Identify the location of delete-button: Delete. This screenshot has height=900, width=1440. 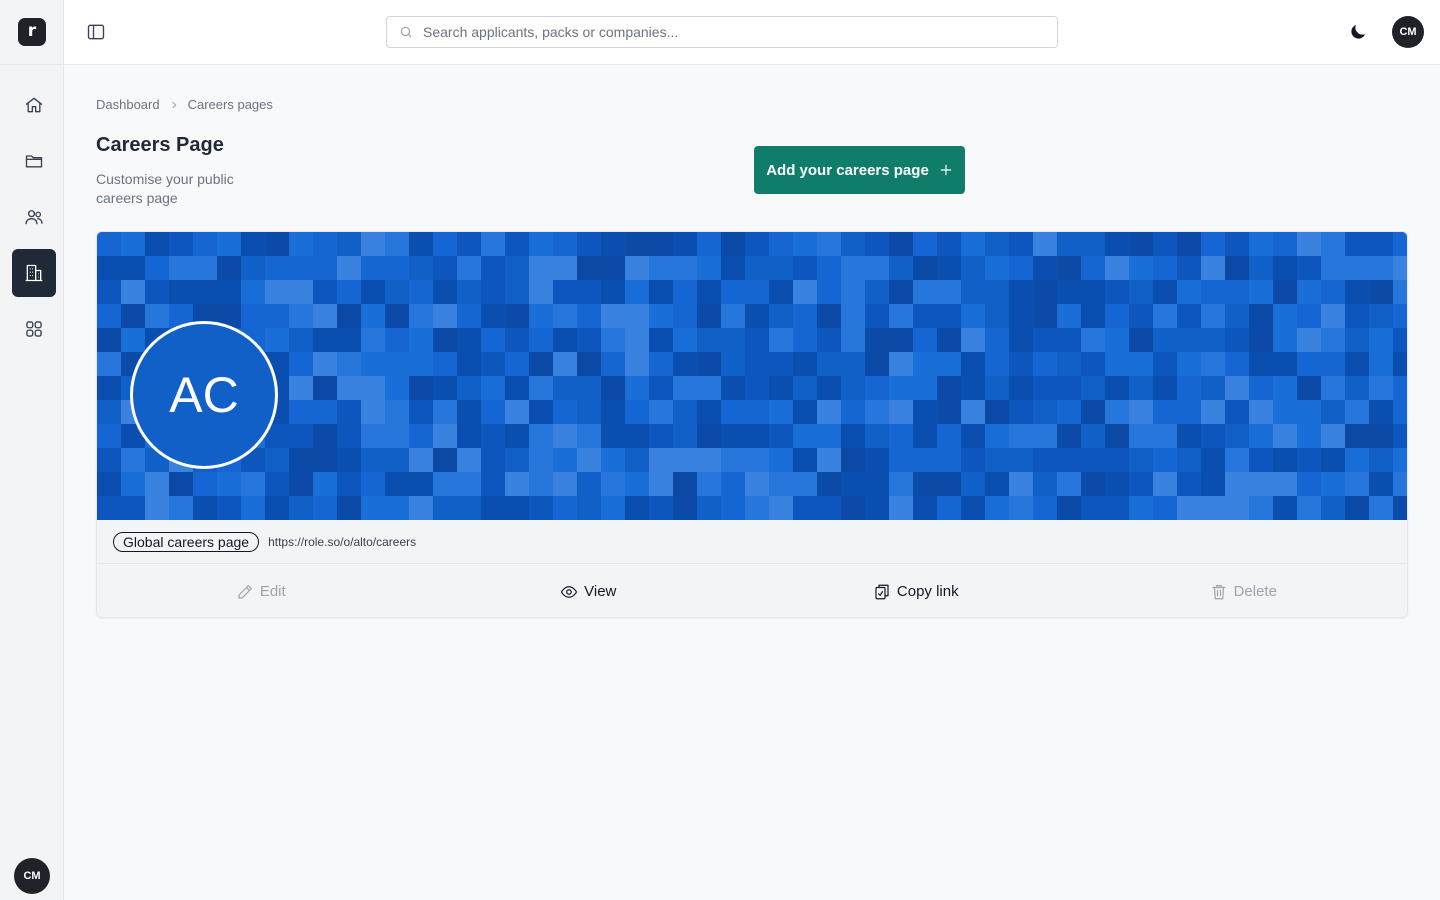
(1244, 591).